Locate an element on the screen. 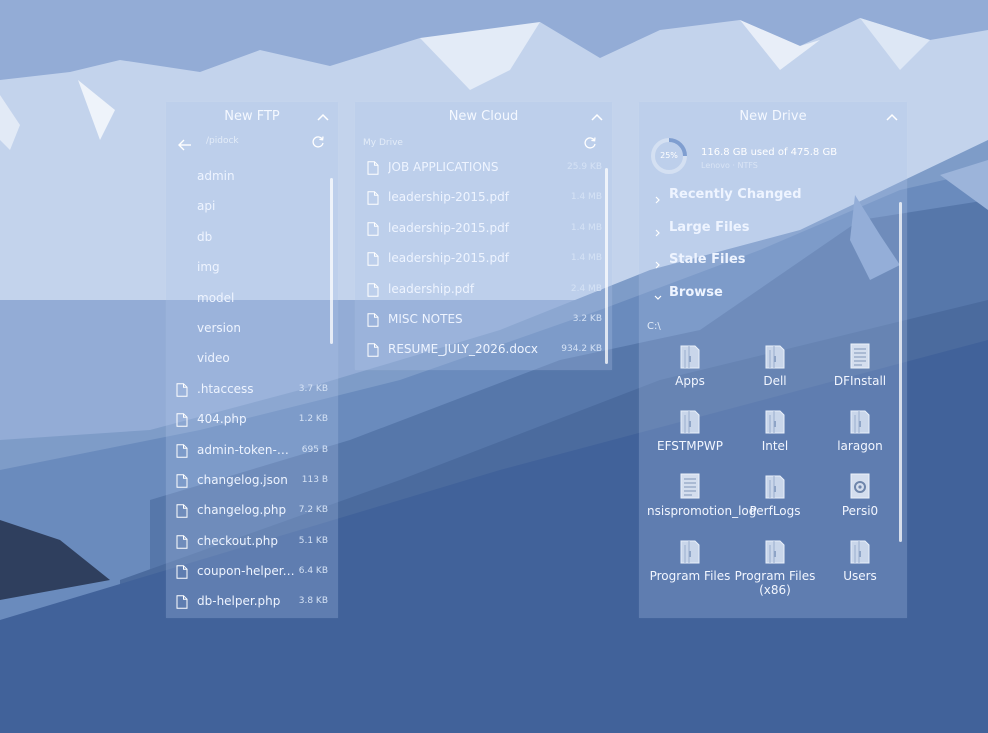 Image resolution: width=988 pixels, height=733 pixels. drive-item: Program Files (x86) is located at coordinates (775, 567).